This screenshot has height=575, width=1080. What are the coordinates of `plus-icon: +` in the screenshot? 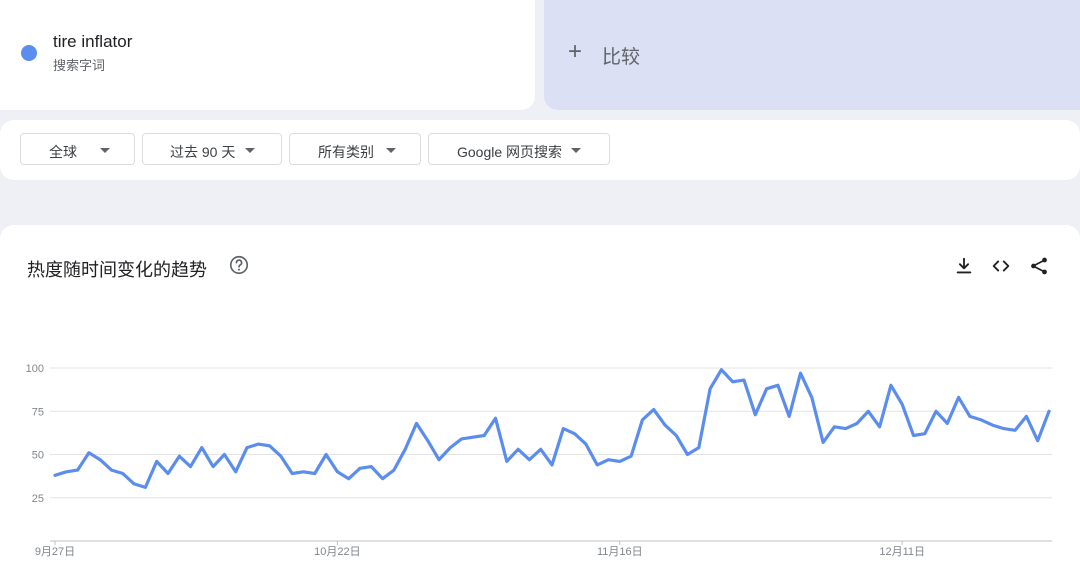 It's located at (575, 51).